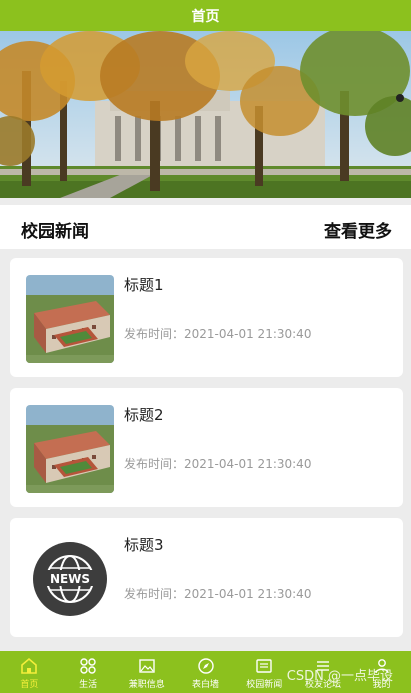 Image resolution: width=411 pixels, height=693 pixels. I want to click on tab-part-time: 兼职信息, so click(146, 672).